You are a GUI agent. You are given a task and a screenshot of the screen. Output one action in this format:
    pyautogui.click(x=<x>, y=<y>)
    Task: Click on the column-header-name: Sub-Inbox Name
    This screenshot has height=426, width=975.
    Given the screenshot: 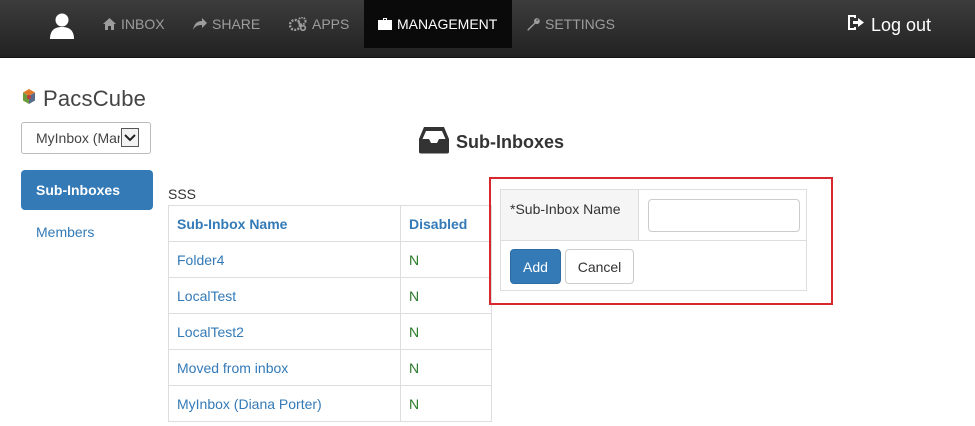 What is the action you would take?
    pyautogui.click(x=284, y=223)
    